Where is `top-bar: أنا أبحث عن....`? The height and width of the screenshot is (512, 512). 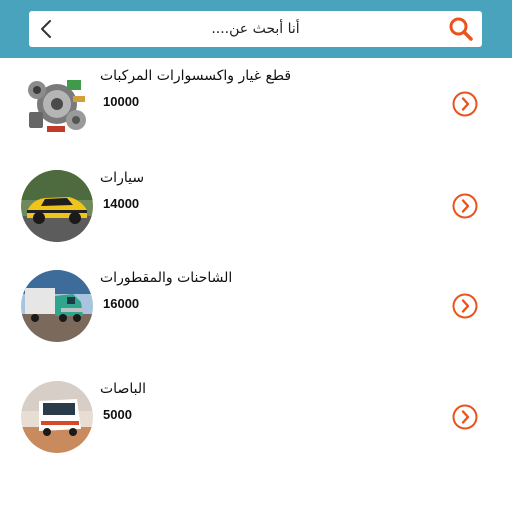
top-bar: أنا أبحث عن.... is located at coordinates (256, 29).